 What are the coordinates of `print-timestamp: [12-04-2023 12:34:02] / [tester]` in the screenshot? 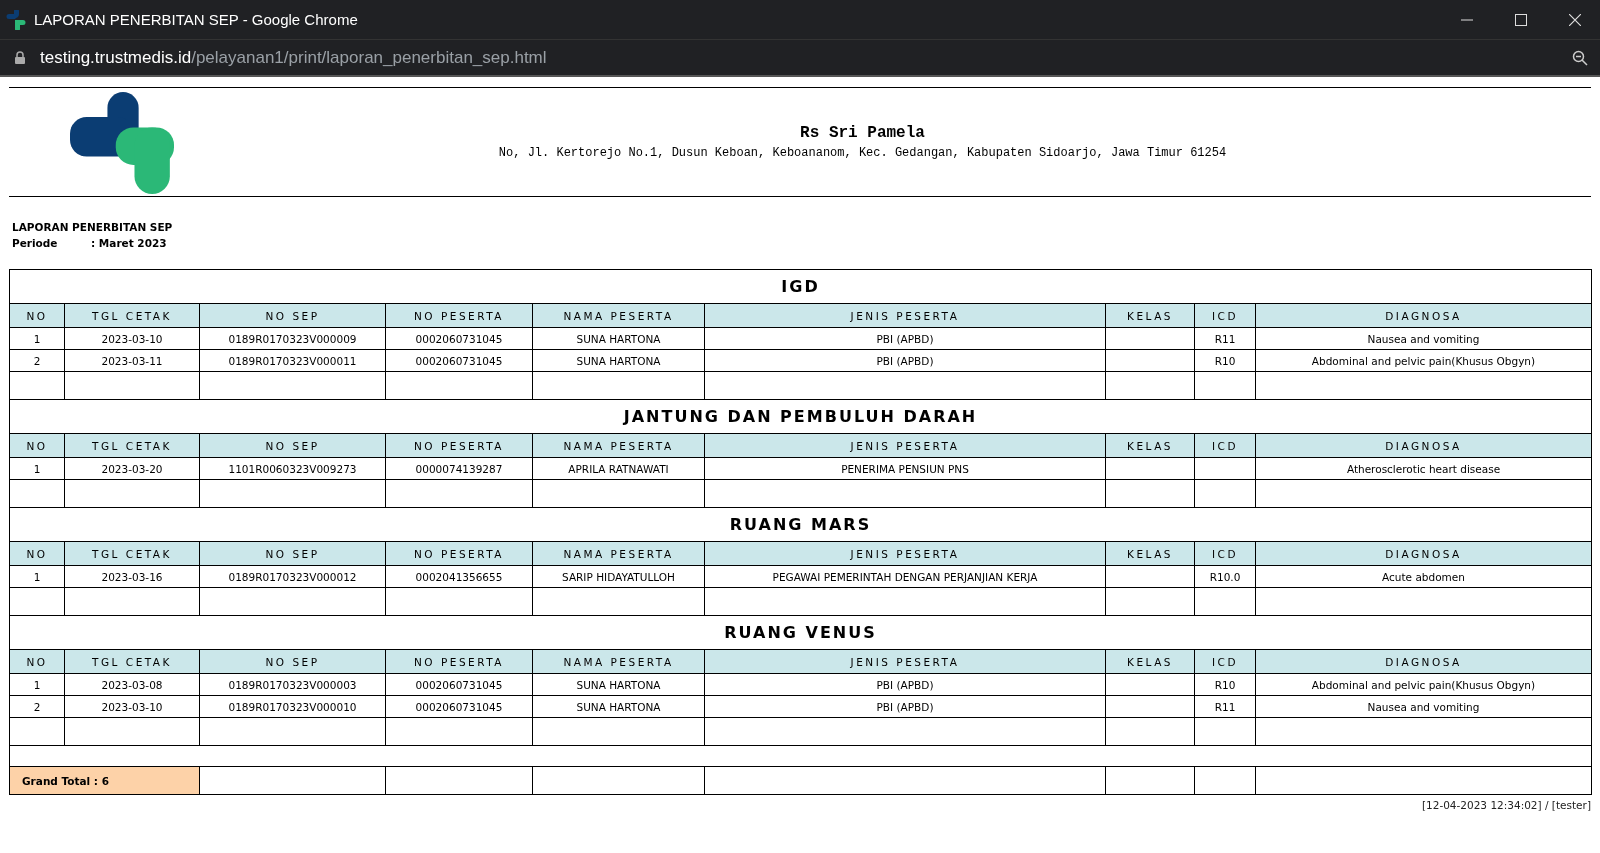 It's located at (1506, 805).